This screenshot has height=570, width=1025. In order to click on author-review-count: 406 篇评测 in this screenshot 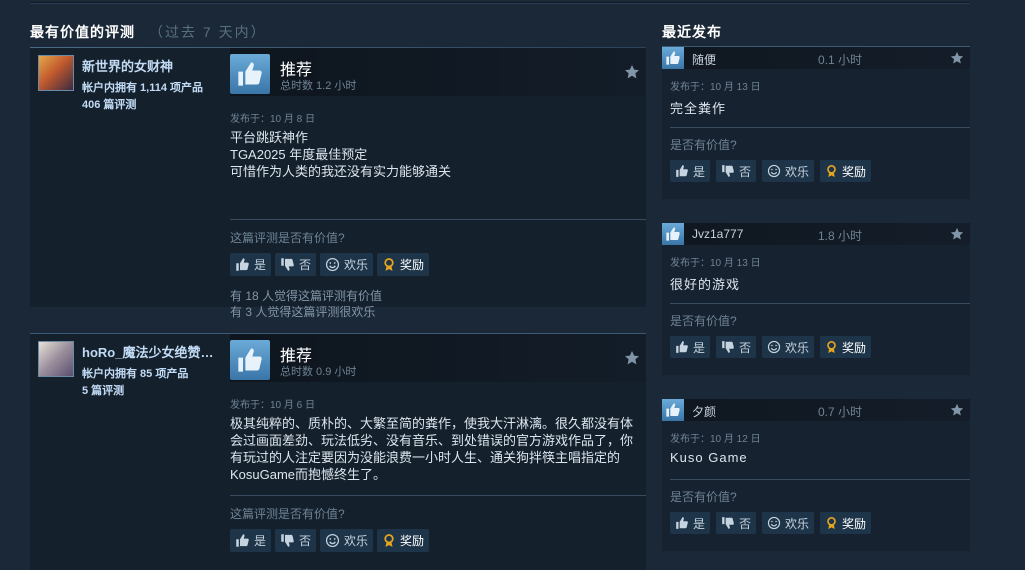, I will do `click(109, 104)`.